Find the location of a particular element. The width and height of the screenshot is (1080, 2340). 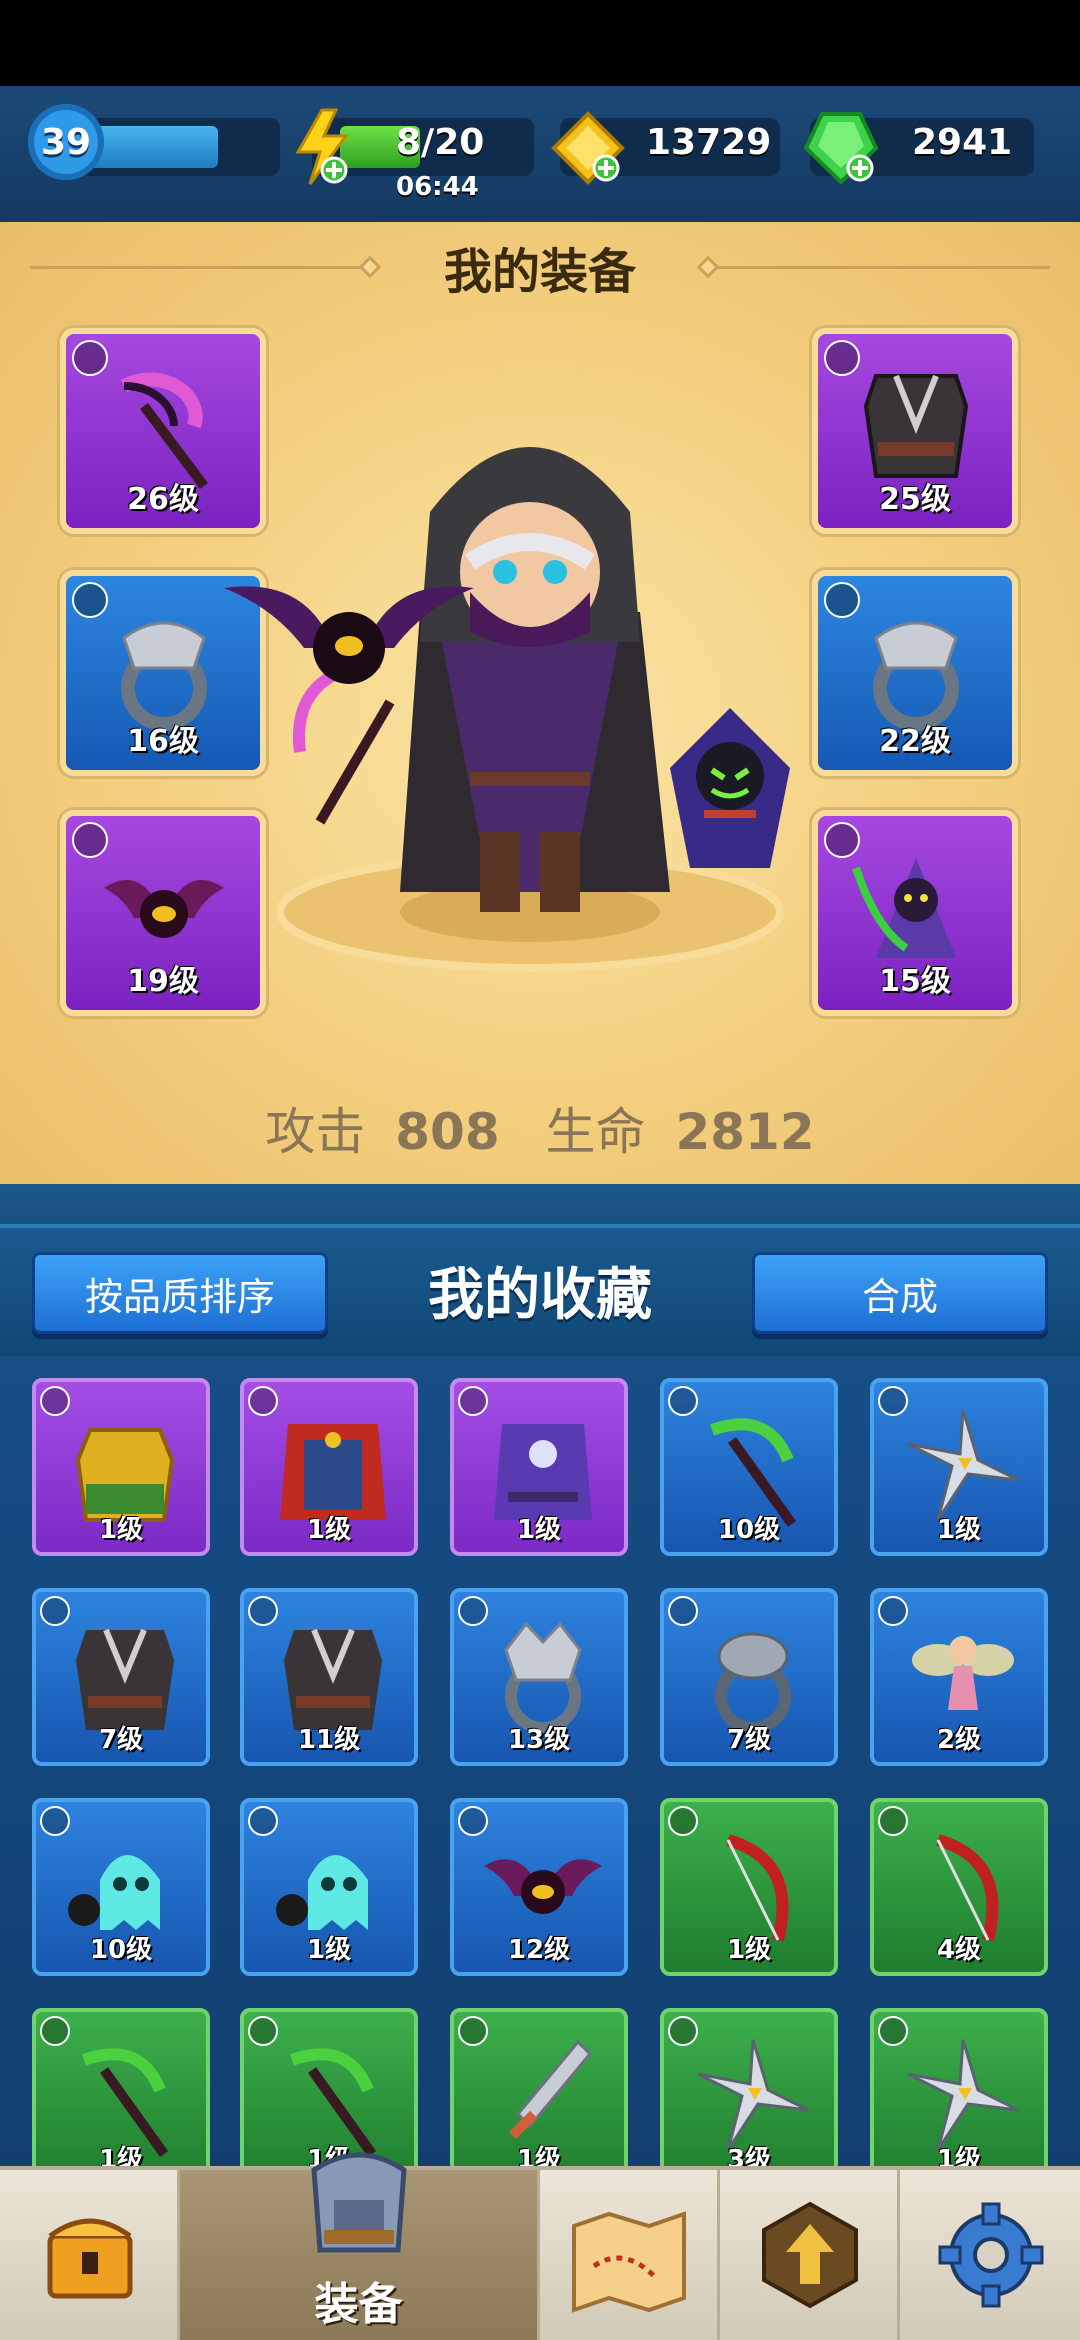

bottom-nav: 装备 is located at coordinates (540, 2246).